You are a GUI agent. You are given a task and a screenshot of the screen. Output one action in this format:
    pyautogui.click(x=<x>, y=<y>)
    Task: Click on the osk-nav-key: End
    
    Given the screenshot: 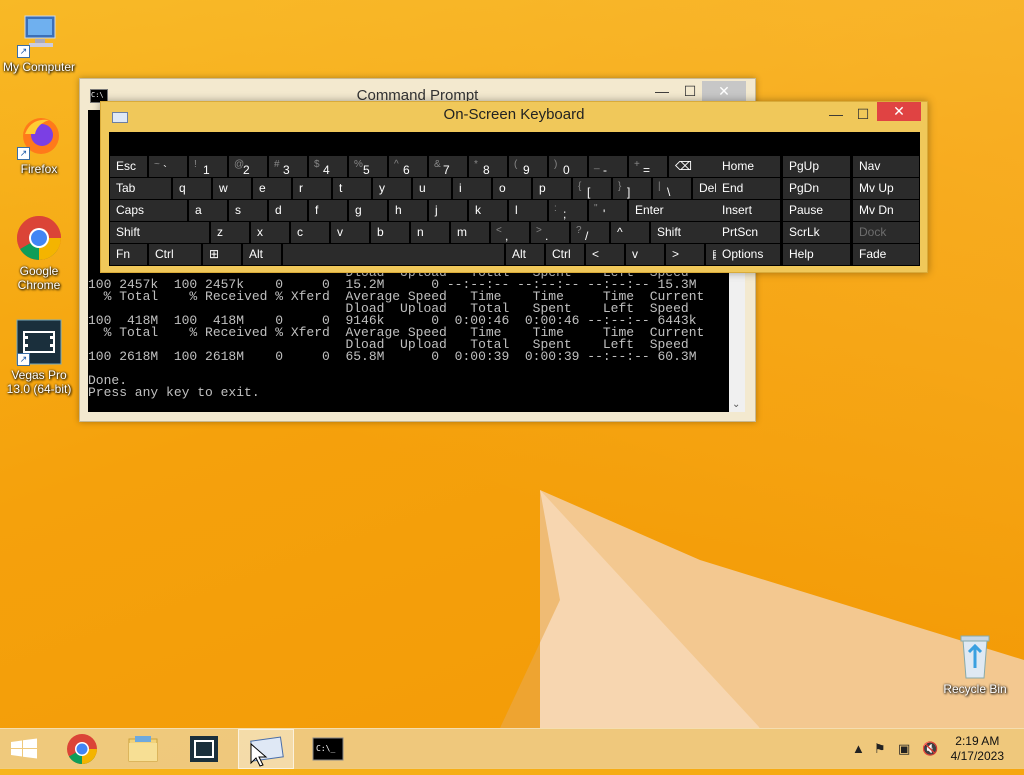 What is the action you would take?
    pyautogui.click(x=748, y=188)
    